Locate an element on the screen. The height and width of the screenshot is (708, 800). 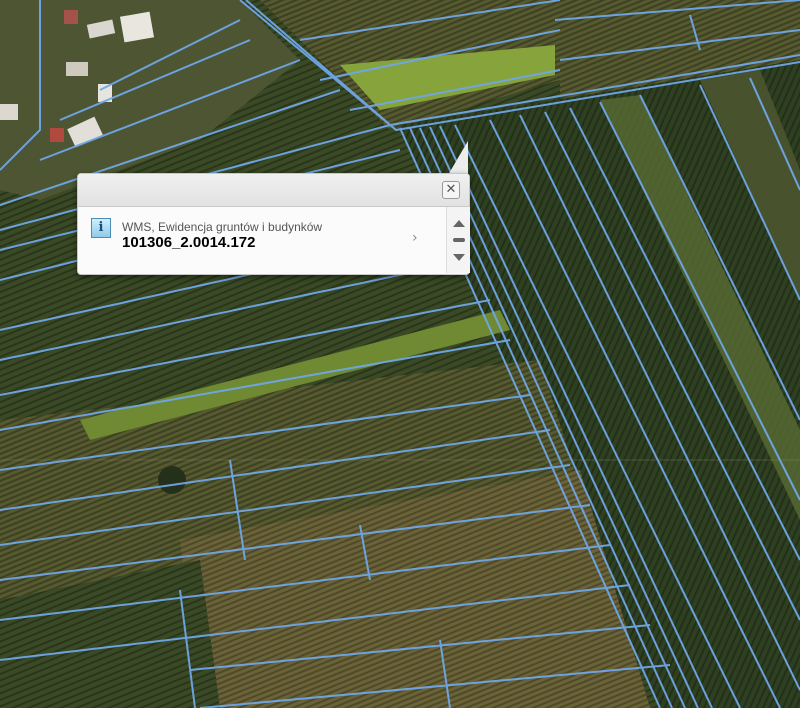
scroll-thumb is located at coordinates (459, 240).